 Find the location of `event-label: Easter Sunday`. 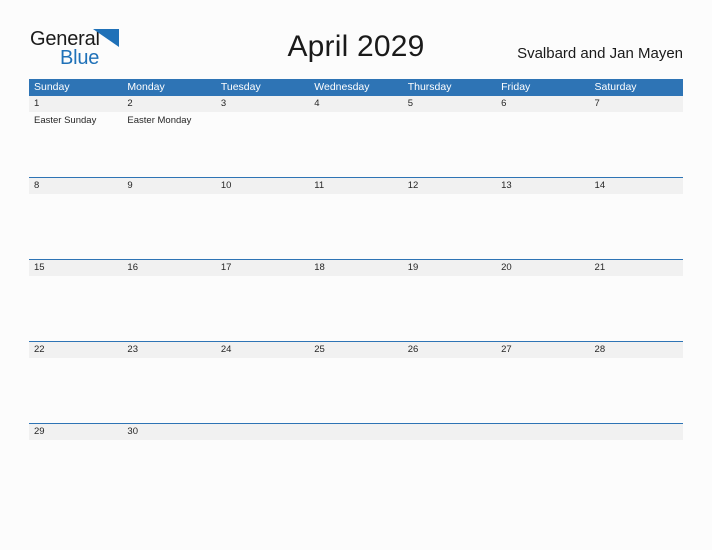

event-label: Easter Sunday is located at coordinates (65, 120).